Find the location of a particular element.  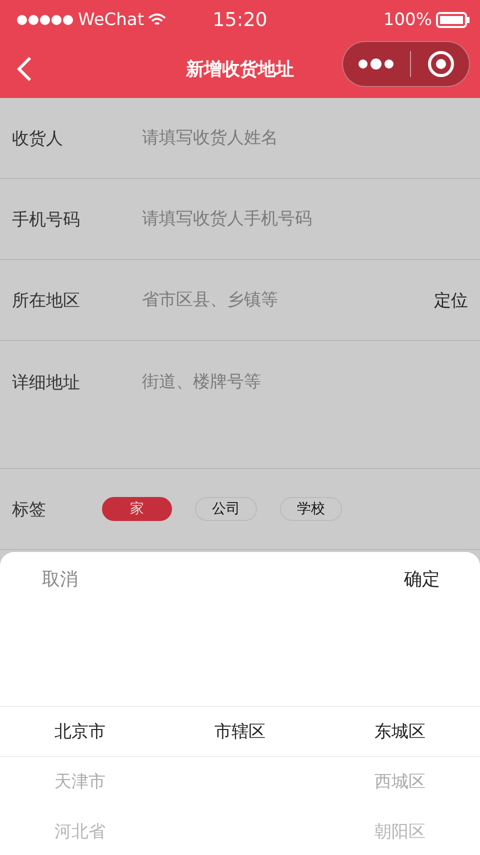

field-label: 详细地址 is located at coordinates (46, 383).